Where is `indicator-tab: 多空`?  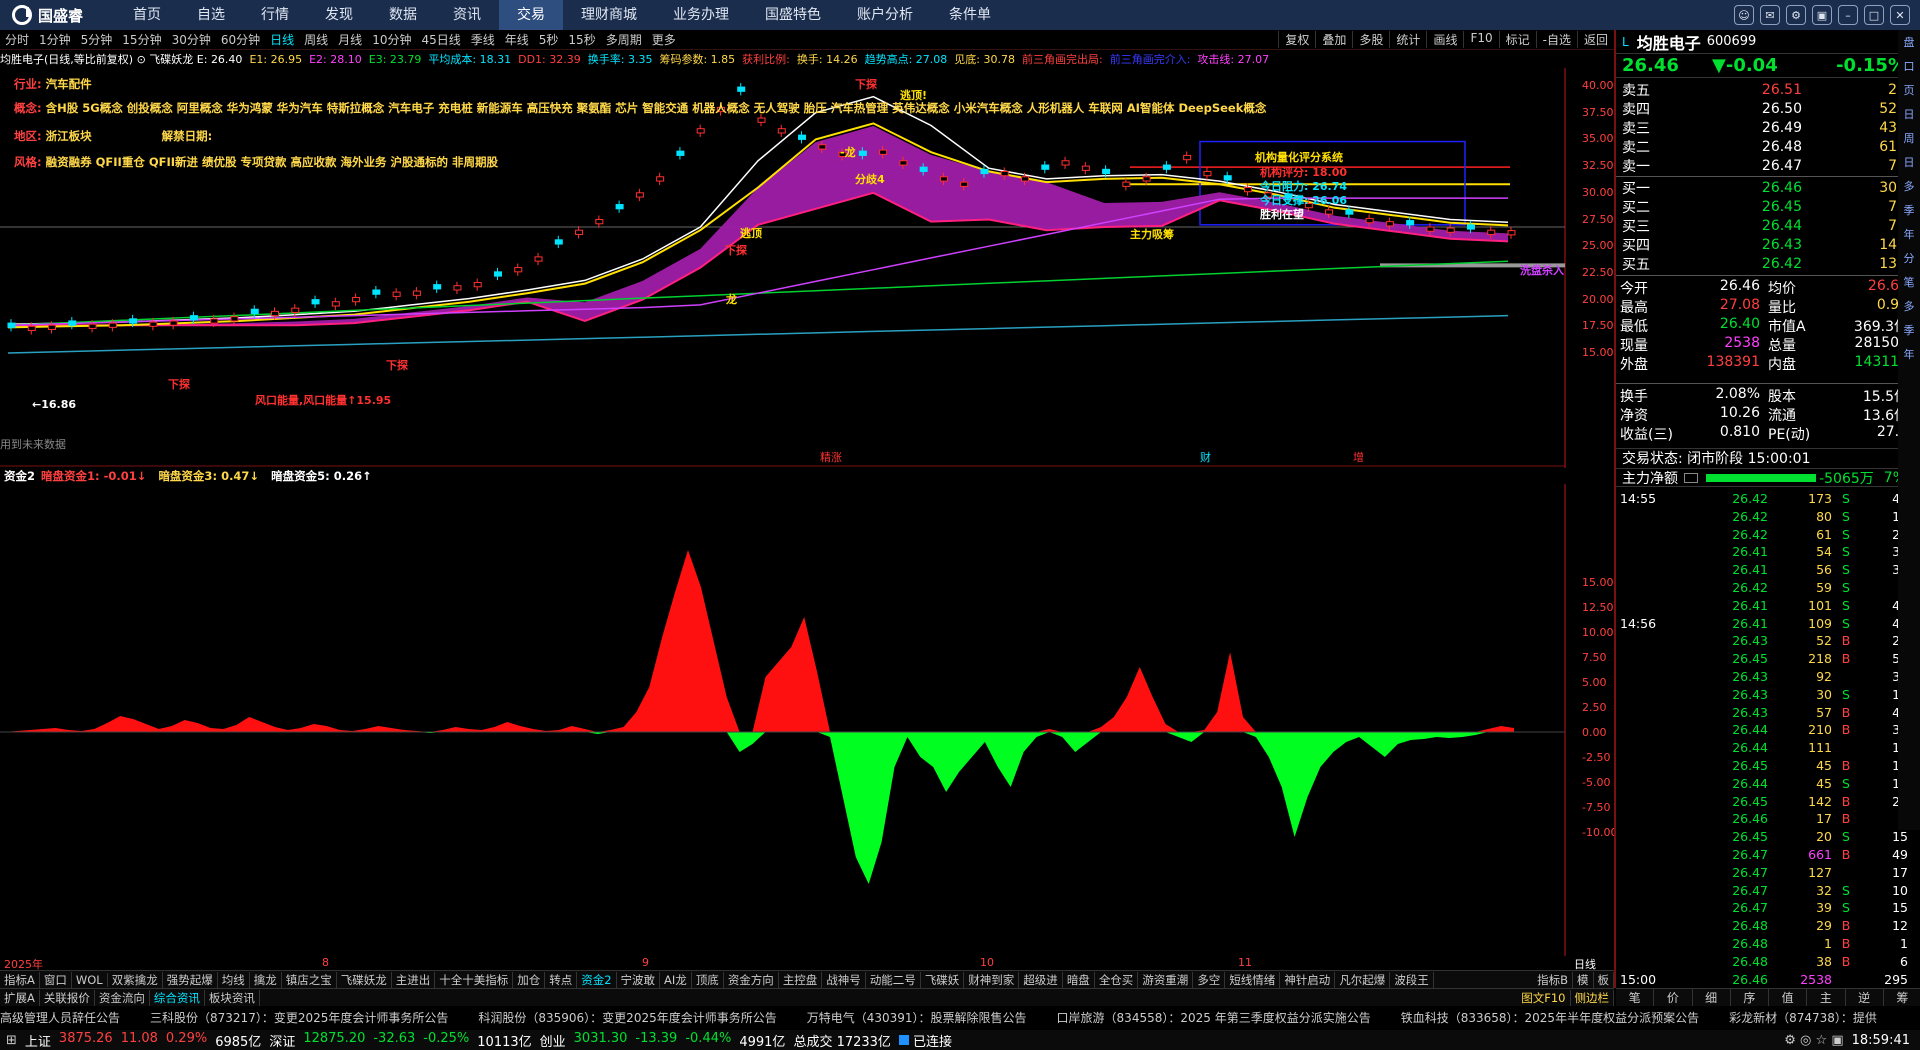
indicator-tab: 多空 is located at coordinates (1209, 979).